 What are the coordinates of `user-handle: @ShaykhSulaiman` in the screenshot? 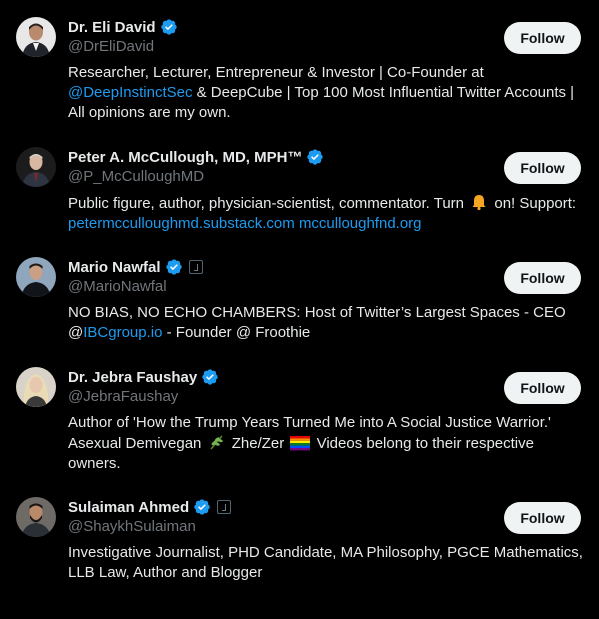 It's located at (132, 526).